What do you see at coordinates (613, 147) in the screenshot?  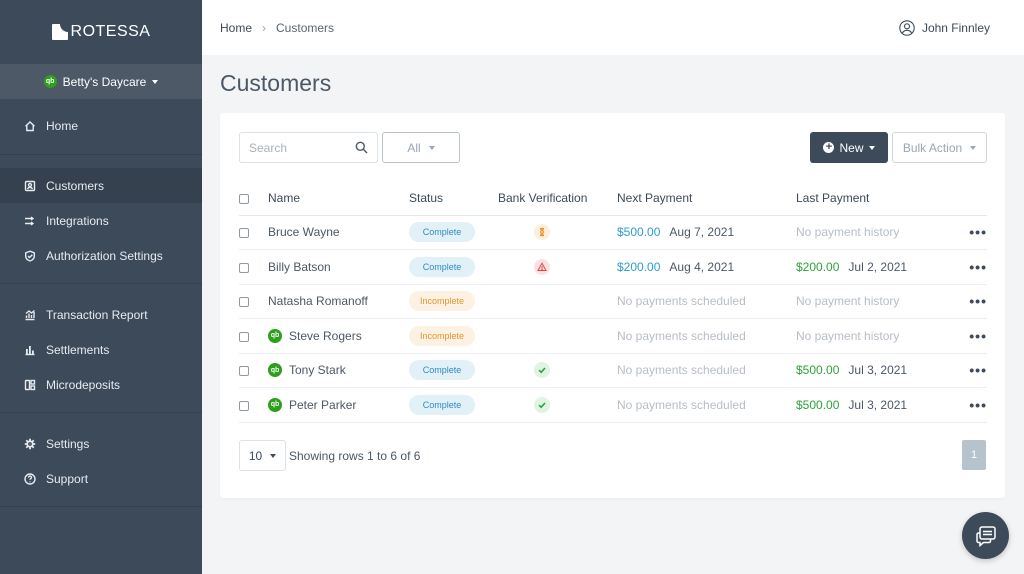 I see `table-toolbar: All + New Bulk Action` at bounding box center [613, 147].